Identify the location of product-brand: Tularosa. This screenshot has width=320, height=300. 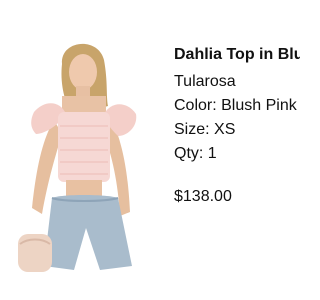
(205, 81).